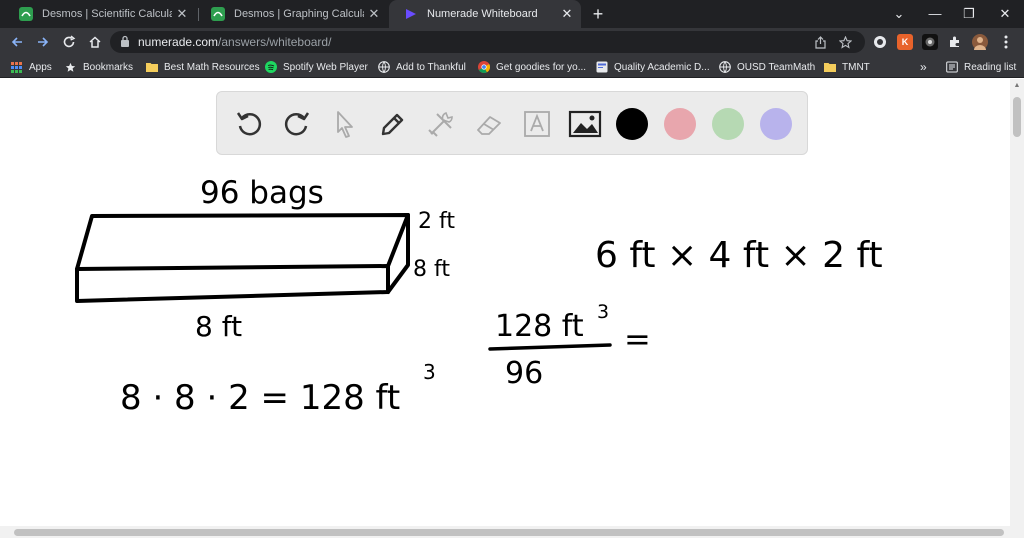 This screenshot has height=538, width=1024. Describe the element at coordinates (429, 372) in the screenshot. I see `volume-exponent: 3` at that location.